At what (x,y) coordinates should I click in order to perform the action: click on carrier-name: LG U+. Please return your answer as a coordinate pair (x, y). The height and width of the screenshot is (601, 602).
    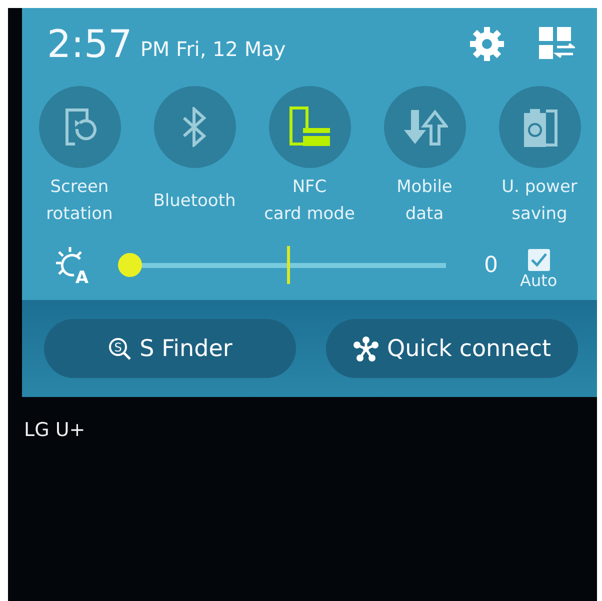
    Looking at the image, I should click on (55, 430).